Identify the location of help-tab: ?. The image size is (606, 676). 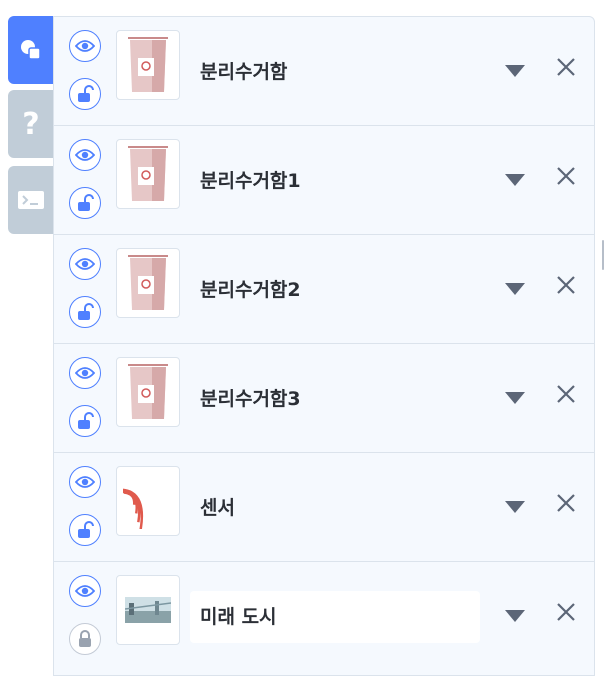
(31, 124).